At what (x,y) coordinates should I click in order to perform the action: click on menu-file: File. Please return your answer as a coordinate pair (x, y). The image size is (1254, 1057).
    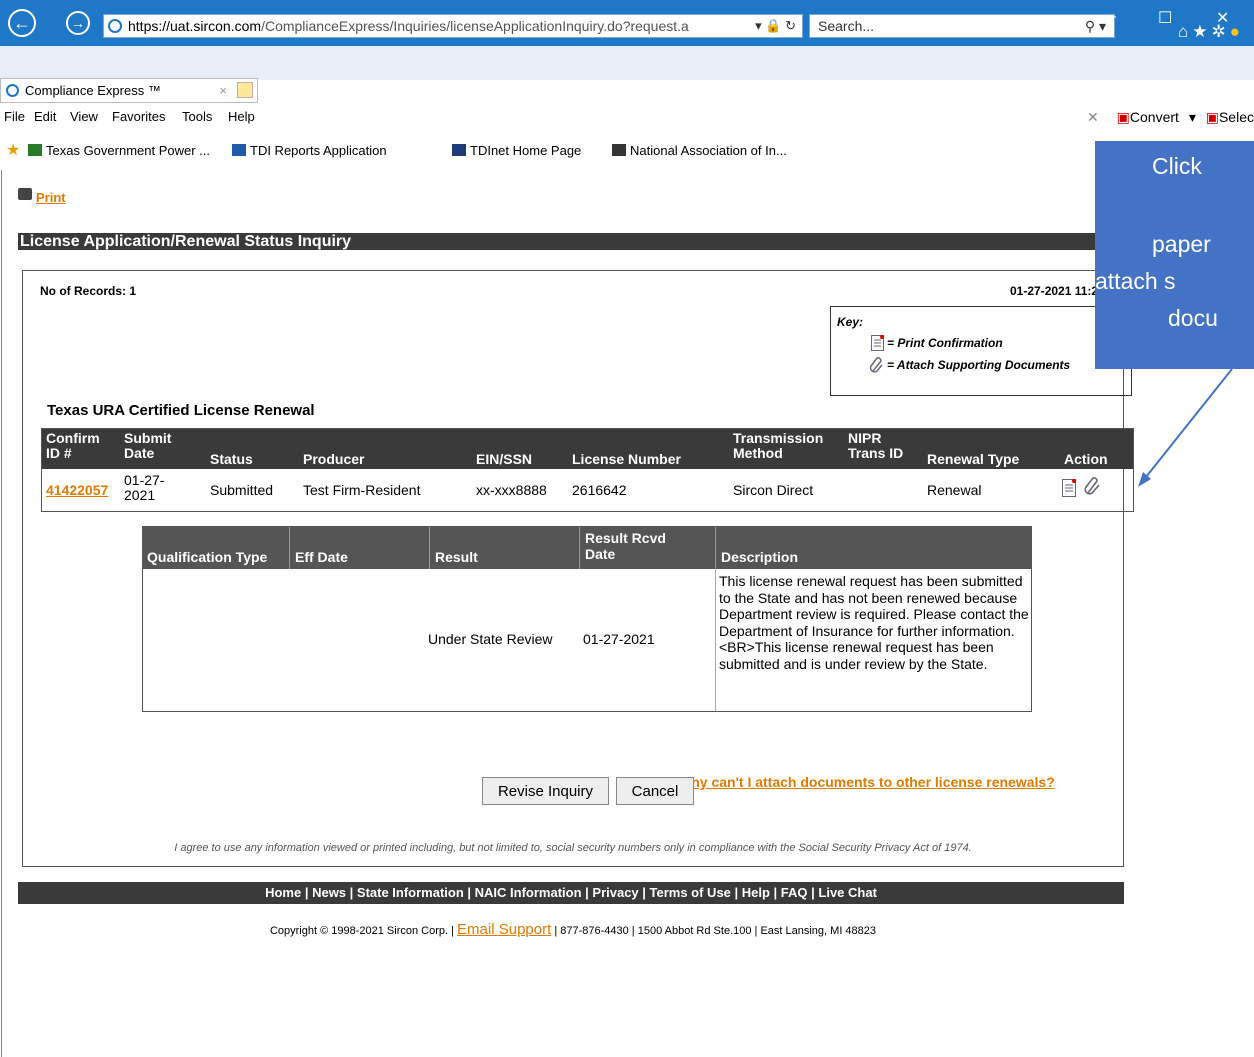
    Looking at the image, I should click on (14, 117).